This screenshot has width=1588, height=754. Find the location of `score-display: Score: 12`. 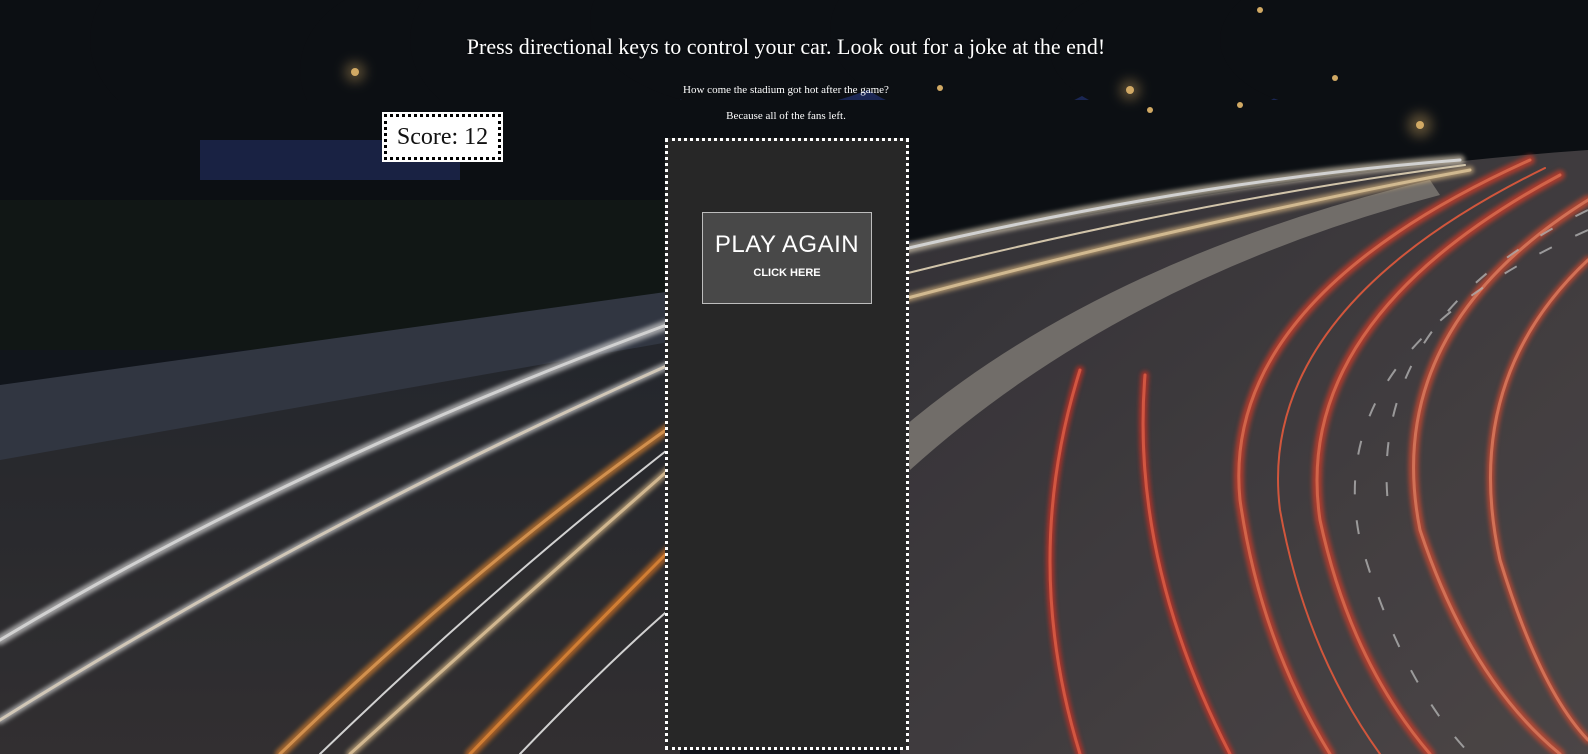

score-display: Score: 12 is located at coordinates (442, 137).